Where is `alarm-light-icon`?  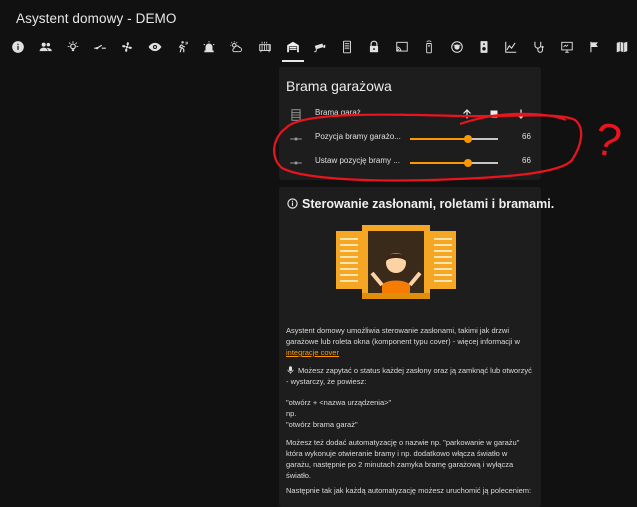
alarm-light-icon is located at coordinates (209, 47).